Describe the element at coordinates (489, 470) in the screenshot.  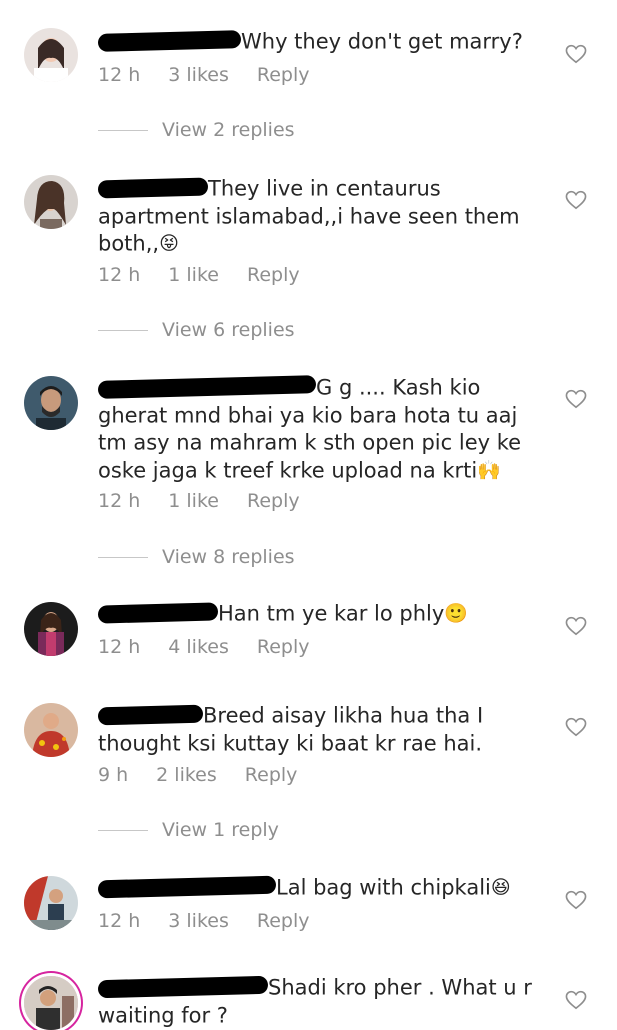
I see `emoji: 🙌` at that location.